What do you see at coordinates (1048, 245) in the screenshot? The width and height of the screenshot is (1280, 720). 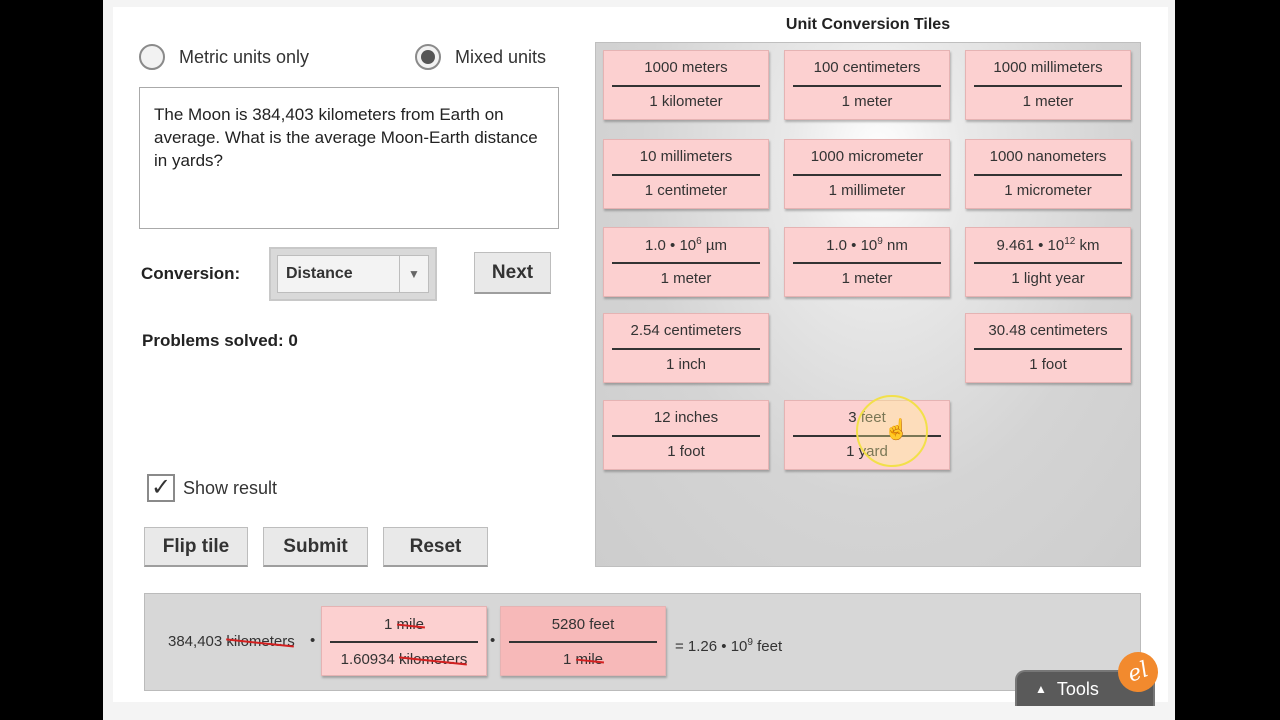 I see `tile-numerator: 9.461 • 1012 km` at bounding box center [1048, 245].